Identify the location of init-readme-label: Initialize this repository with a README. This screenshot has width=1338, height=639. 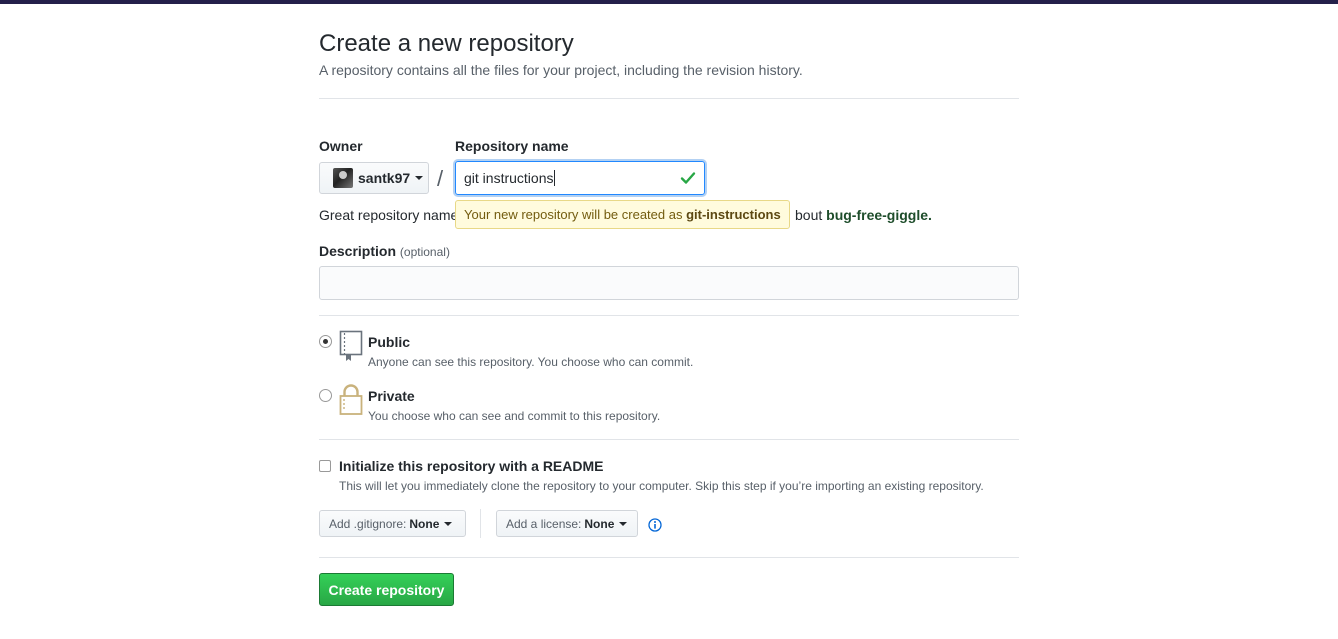
(471, 466).